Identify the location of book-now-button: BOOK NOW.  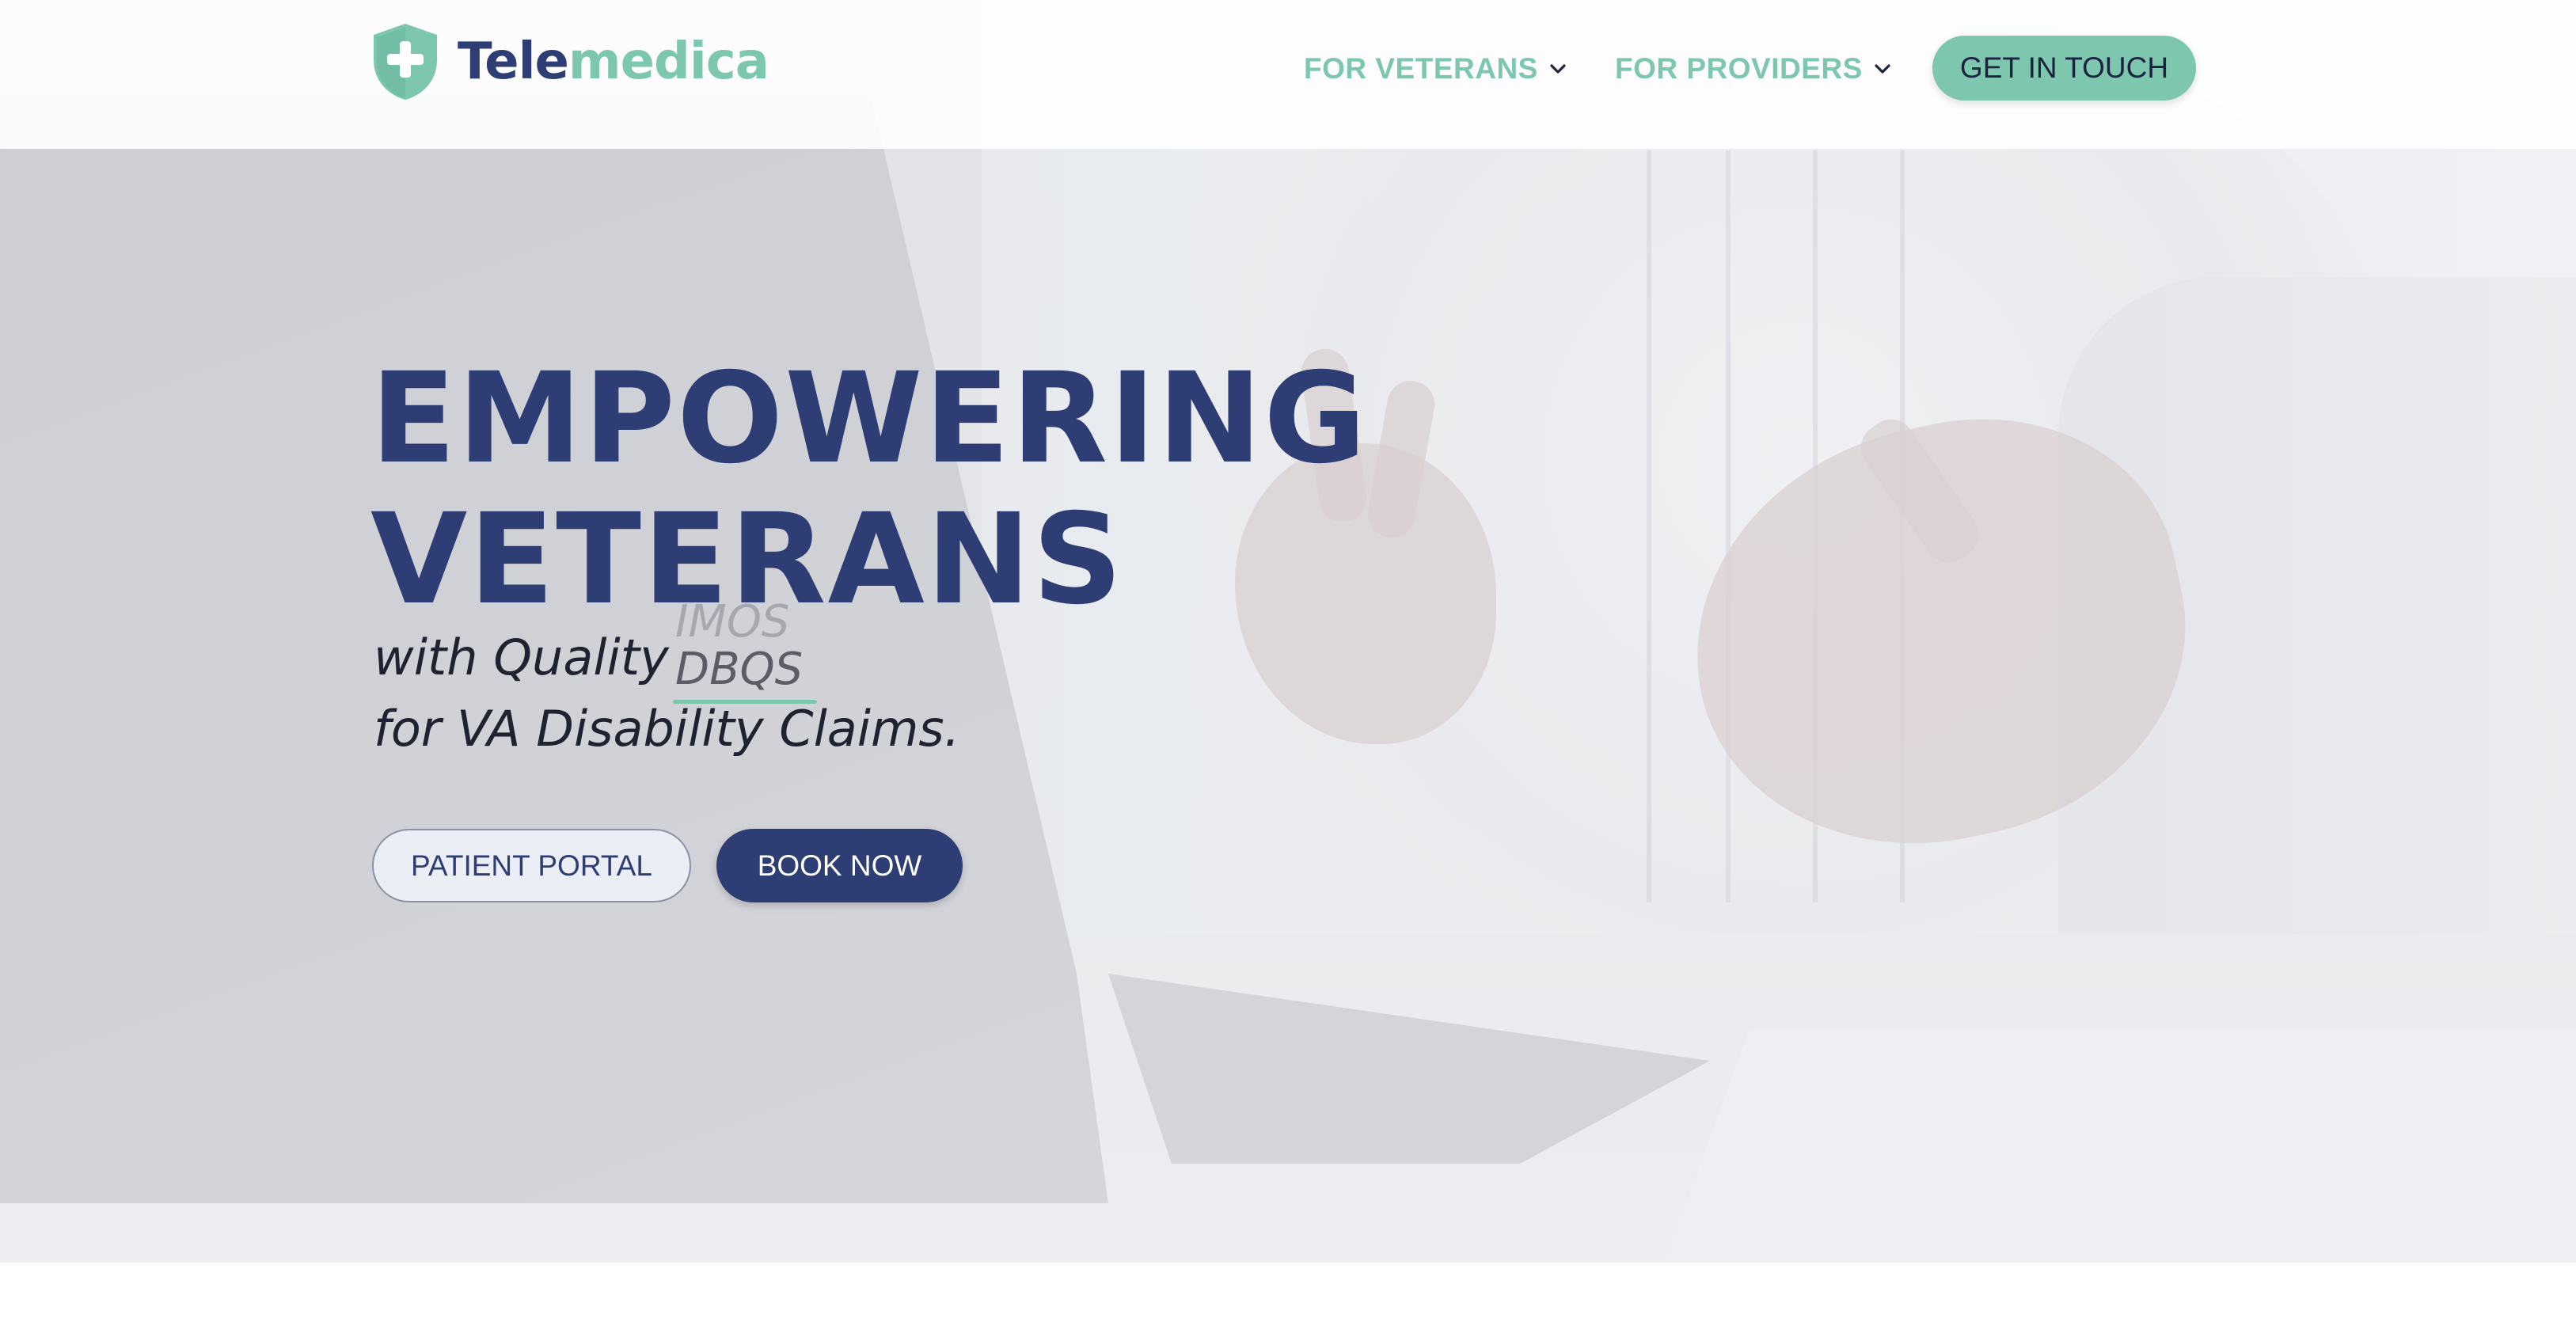
(839, 865).